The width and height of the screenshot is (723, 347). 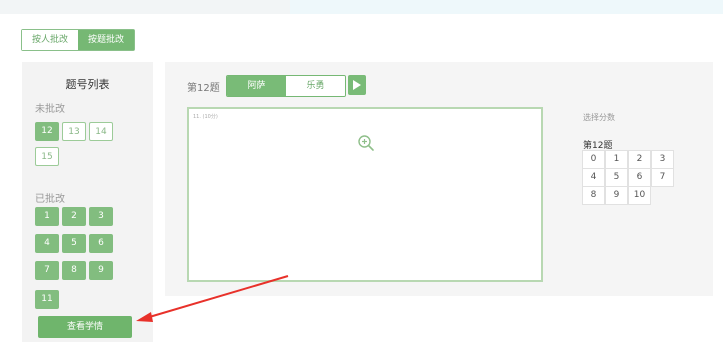 I want to click on score-grid: 0 1 2 3 4 5 6 7 8 9 10, so click(x=628, y=177).